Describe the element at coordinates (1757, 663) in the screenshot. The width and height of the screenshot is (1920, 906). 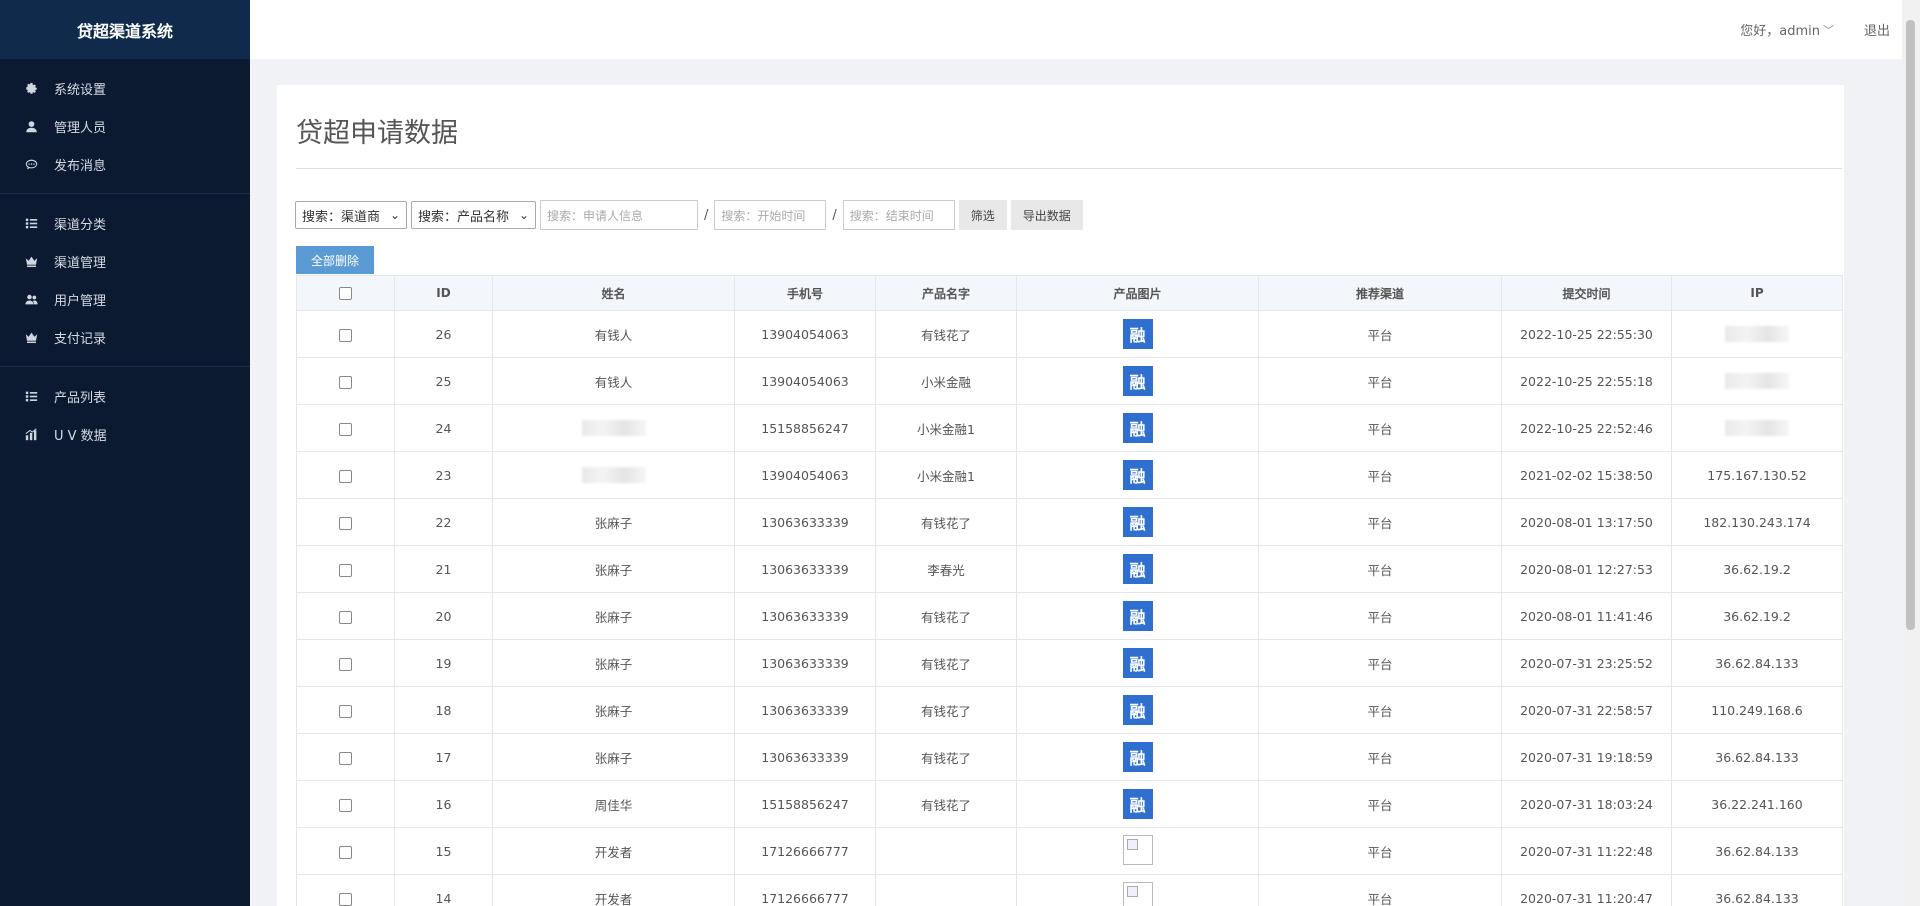
I see `cell-ip: 36.62.84.133` at that location.